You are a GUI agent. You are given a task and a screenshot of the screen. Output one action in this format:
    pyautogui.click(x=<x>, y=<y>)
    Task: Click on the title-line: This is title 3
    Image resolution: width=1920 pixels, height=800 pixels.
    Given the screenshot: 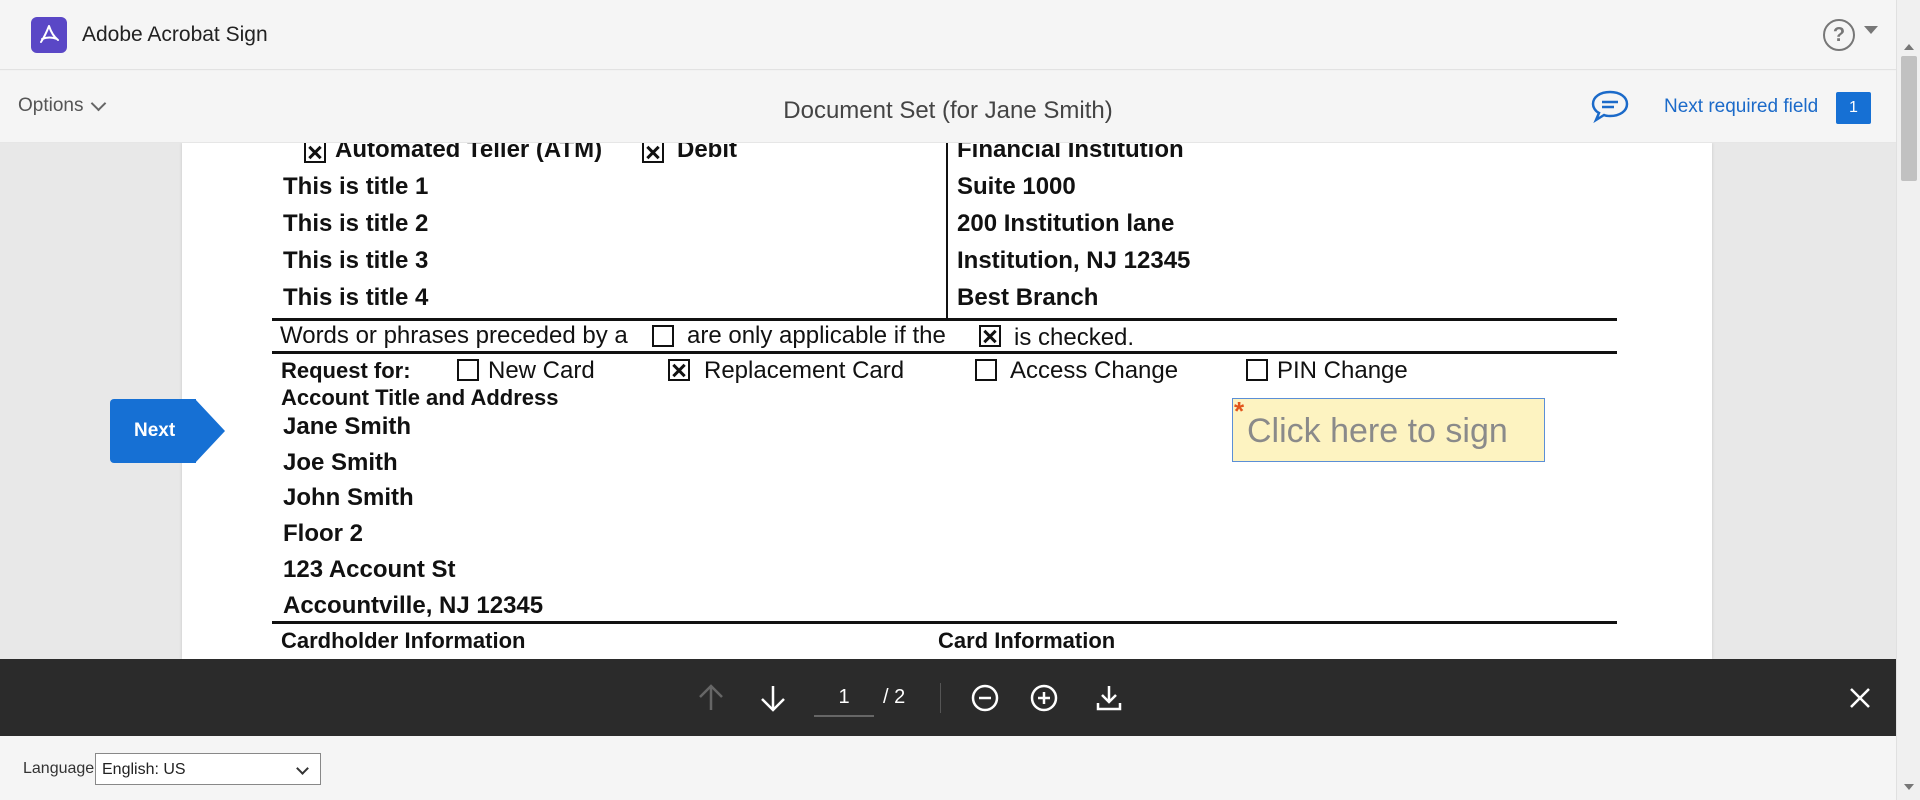 What is the action you would take?
    pyautogui.click(x=356, y=260)
    